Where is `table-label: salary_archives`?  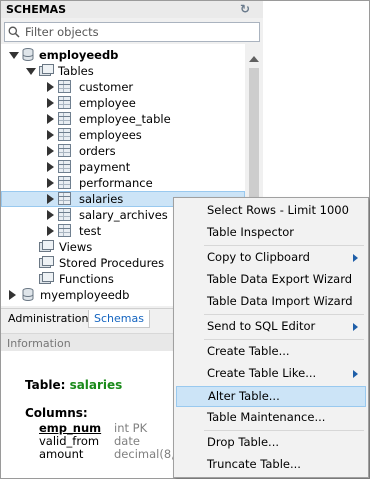 table-label: salary_archives is located at coordinates (123, 215).